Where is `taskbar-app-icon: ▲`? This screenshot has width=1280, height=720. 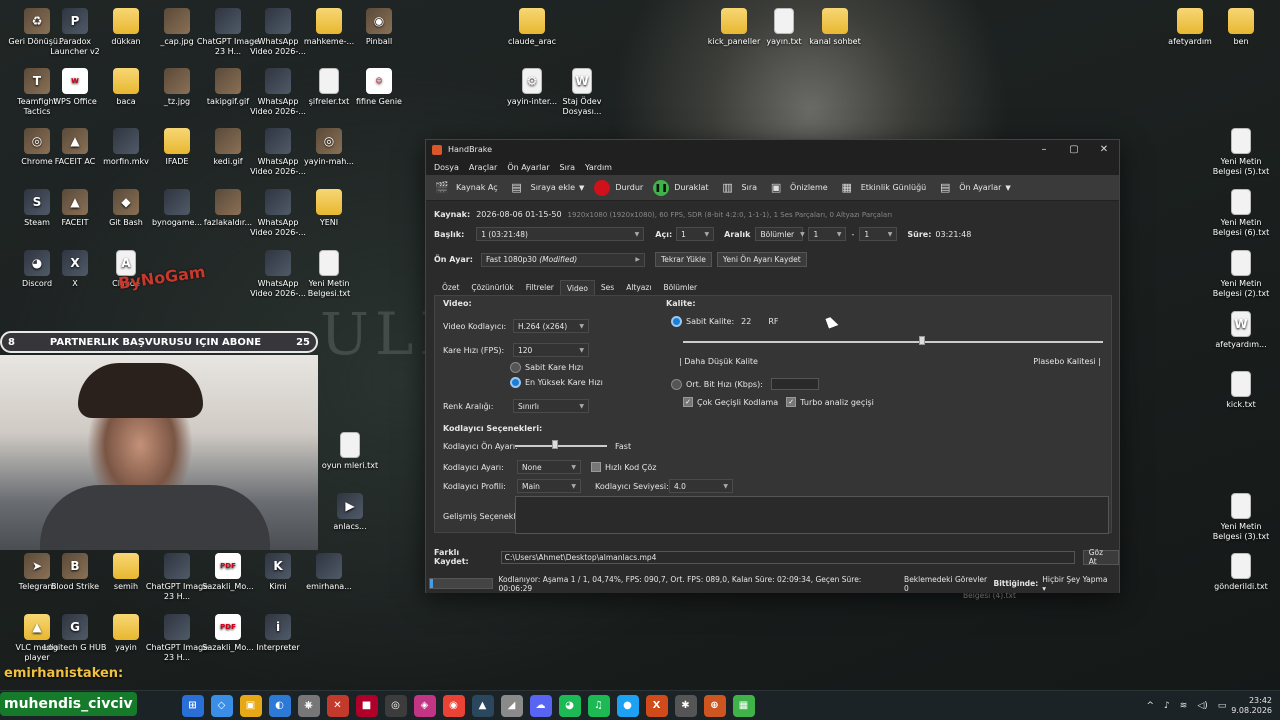
taskbar-app-icon: ▲ is located at coordinates (482, 705).